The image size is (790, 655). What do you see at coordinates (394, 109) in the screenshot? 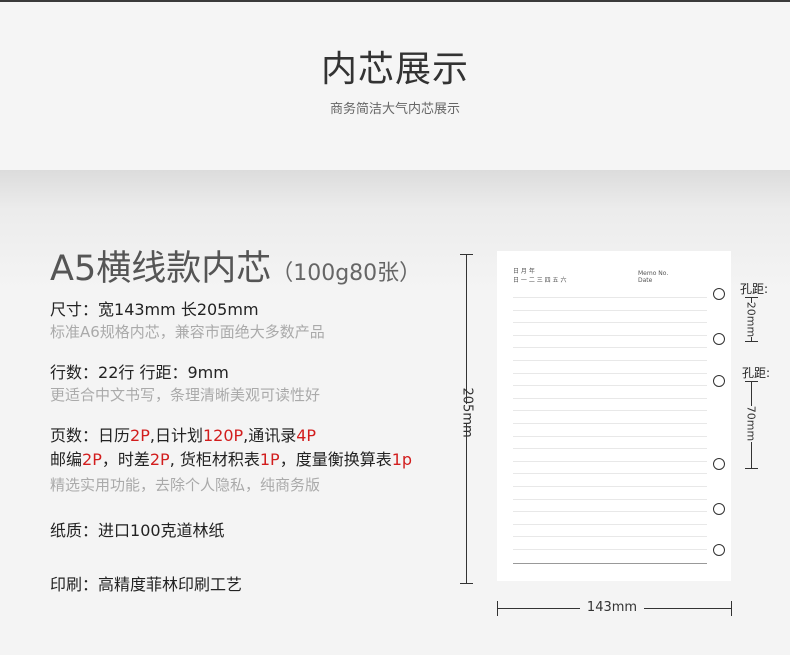
I see `page-subtitle: 商务简洁大气内芯展示` at bounding box center [394, 109].